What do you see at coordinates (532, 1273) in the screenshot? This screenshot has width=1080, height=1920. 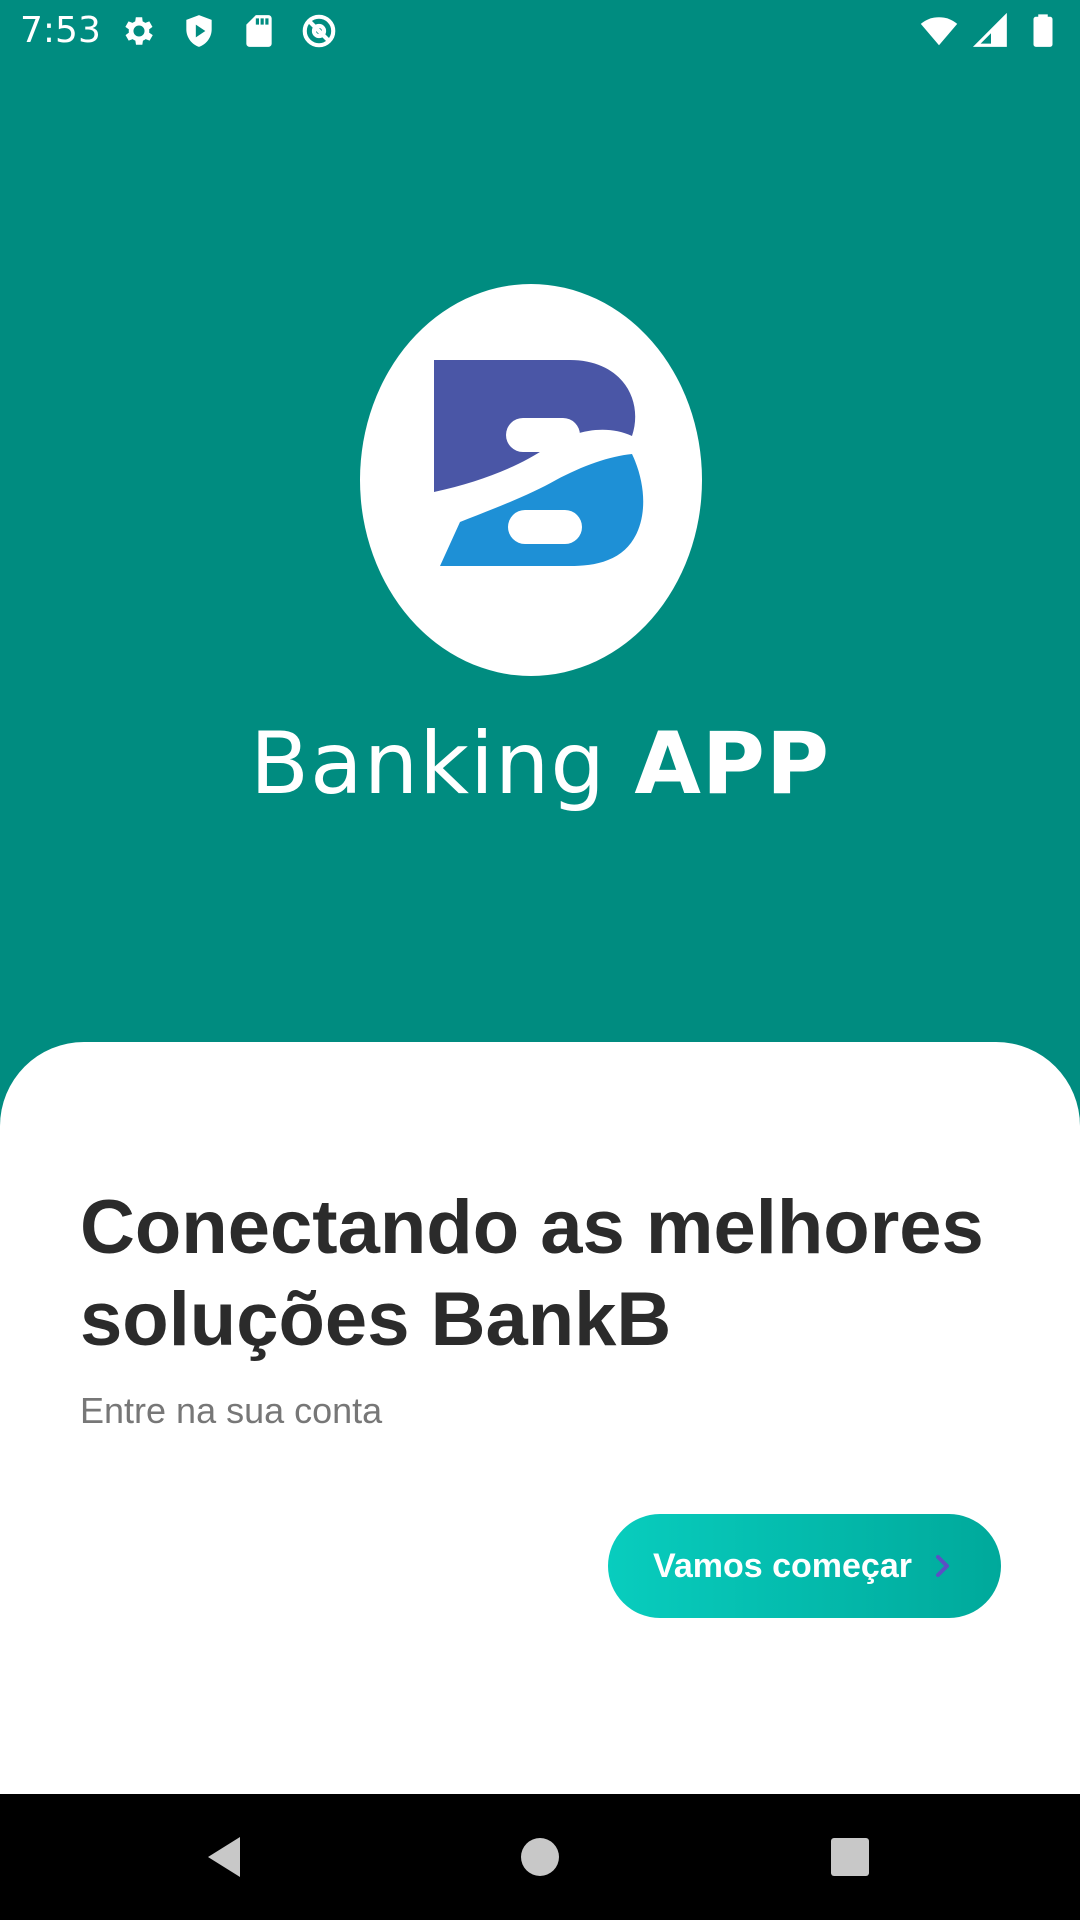 I see `welcome-headline: Conectando as melhores soluções BankB` at bounding box center [532, 1273].